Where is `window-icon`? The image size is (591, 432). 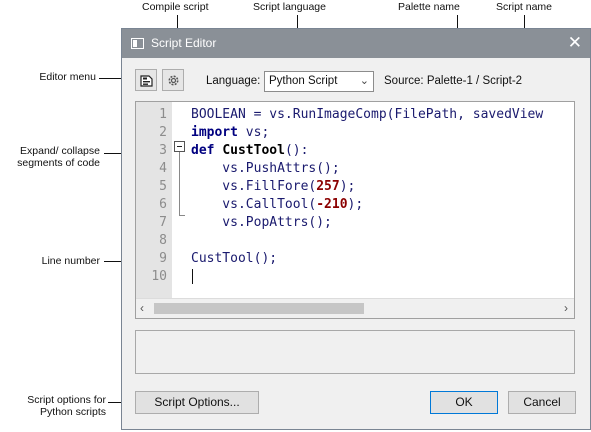
window-icon is located at coordinates (137, 43).